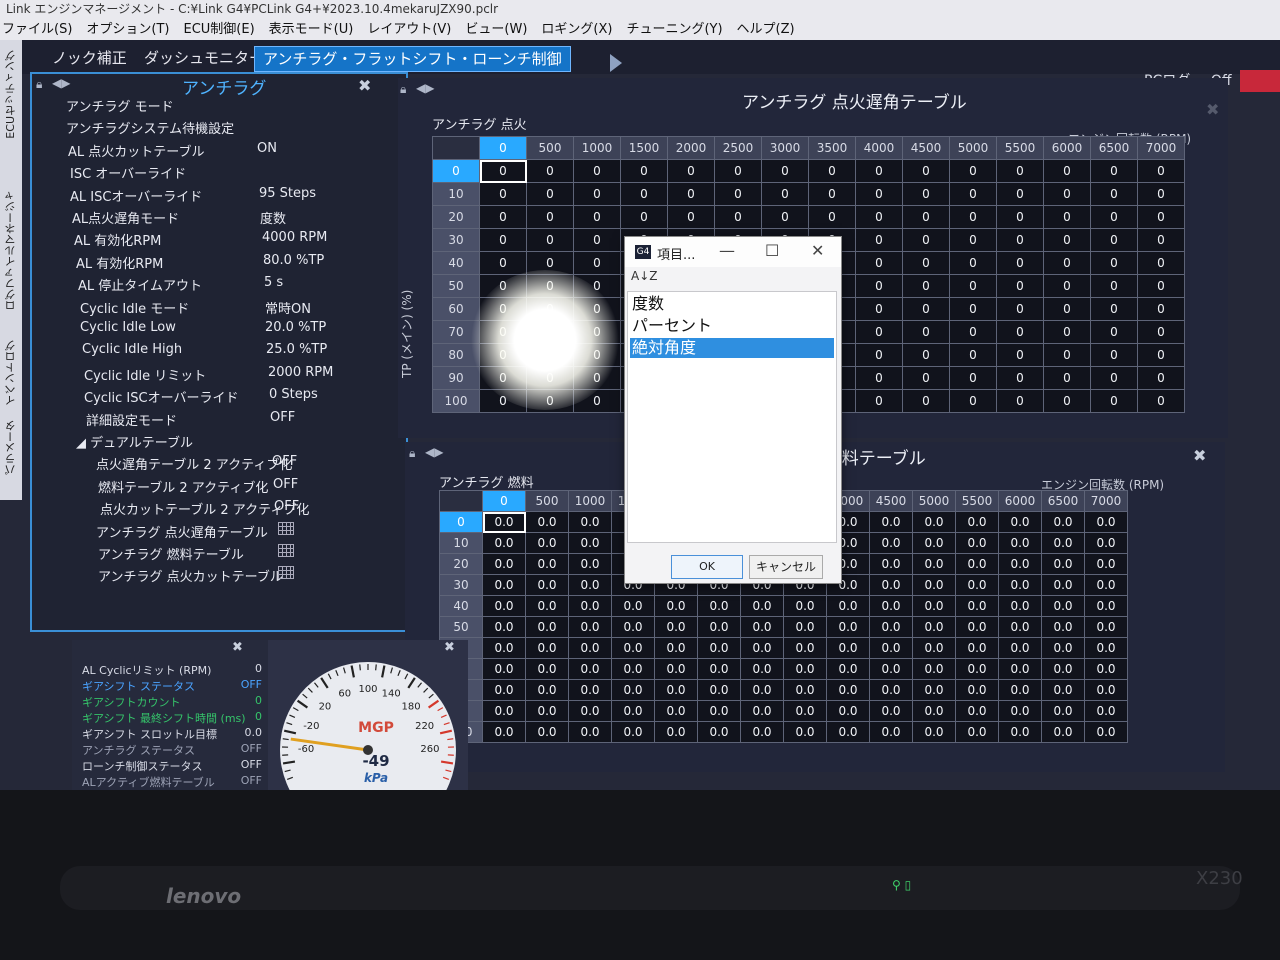 Image resolution: width=1280 pixels, height=960 pixels. I want to click on column-header: 2500, so click(738, 148).